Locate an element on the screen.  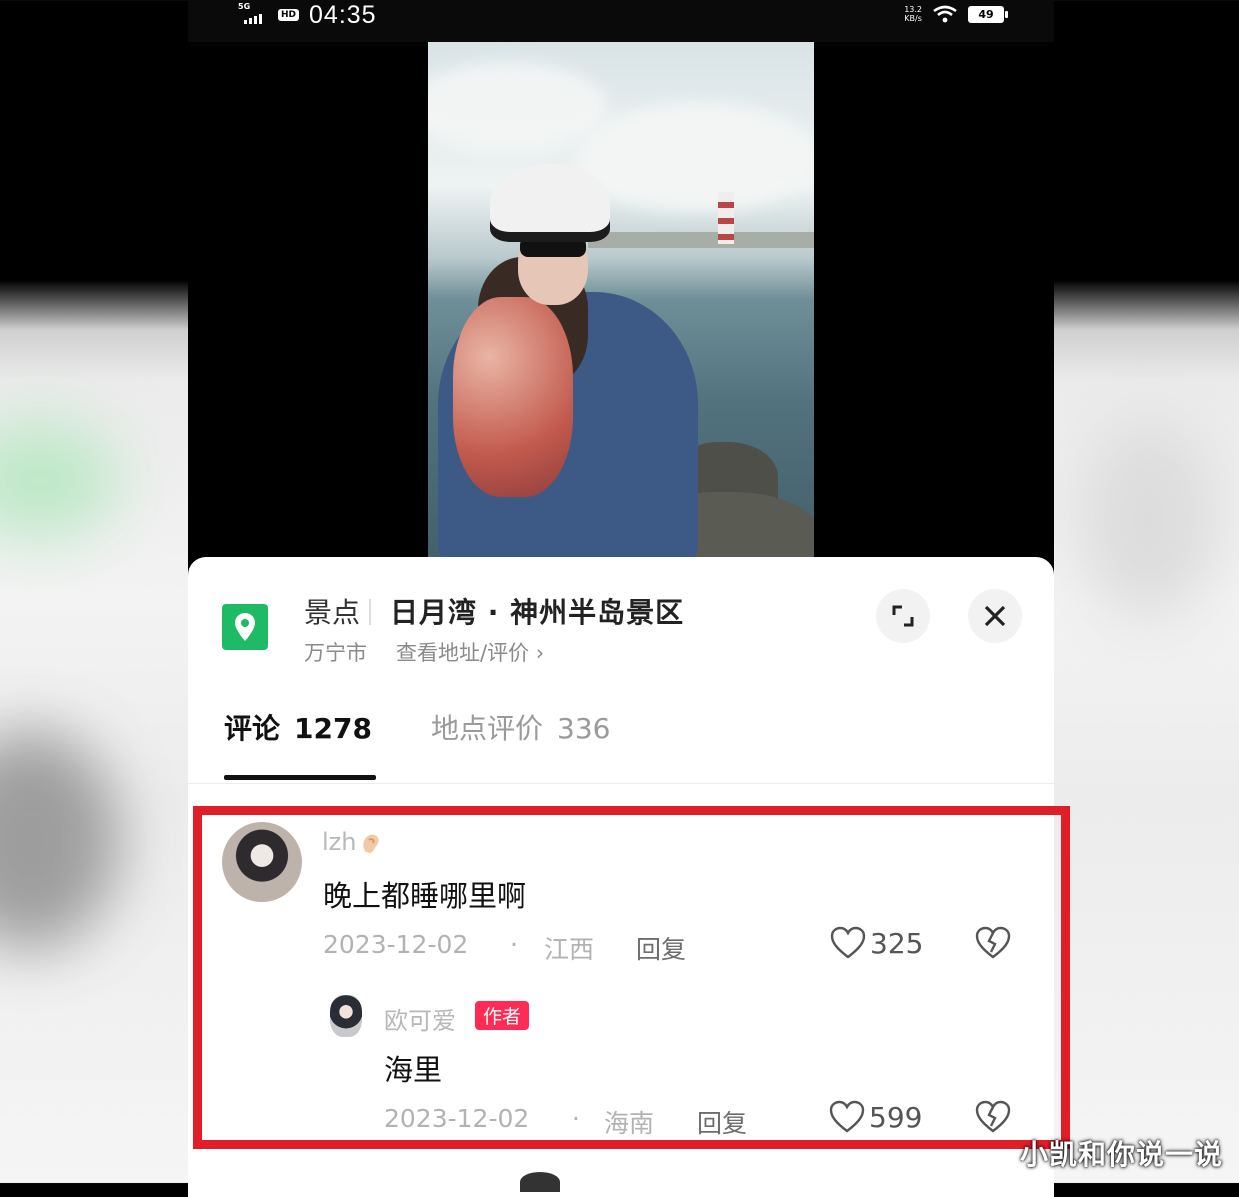
active-tab-indicator is located at coordinates (300, 777).